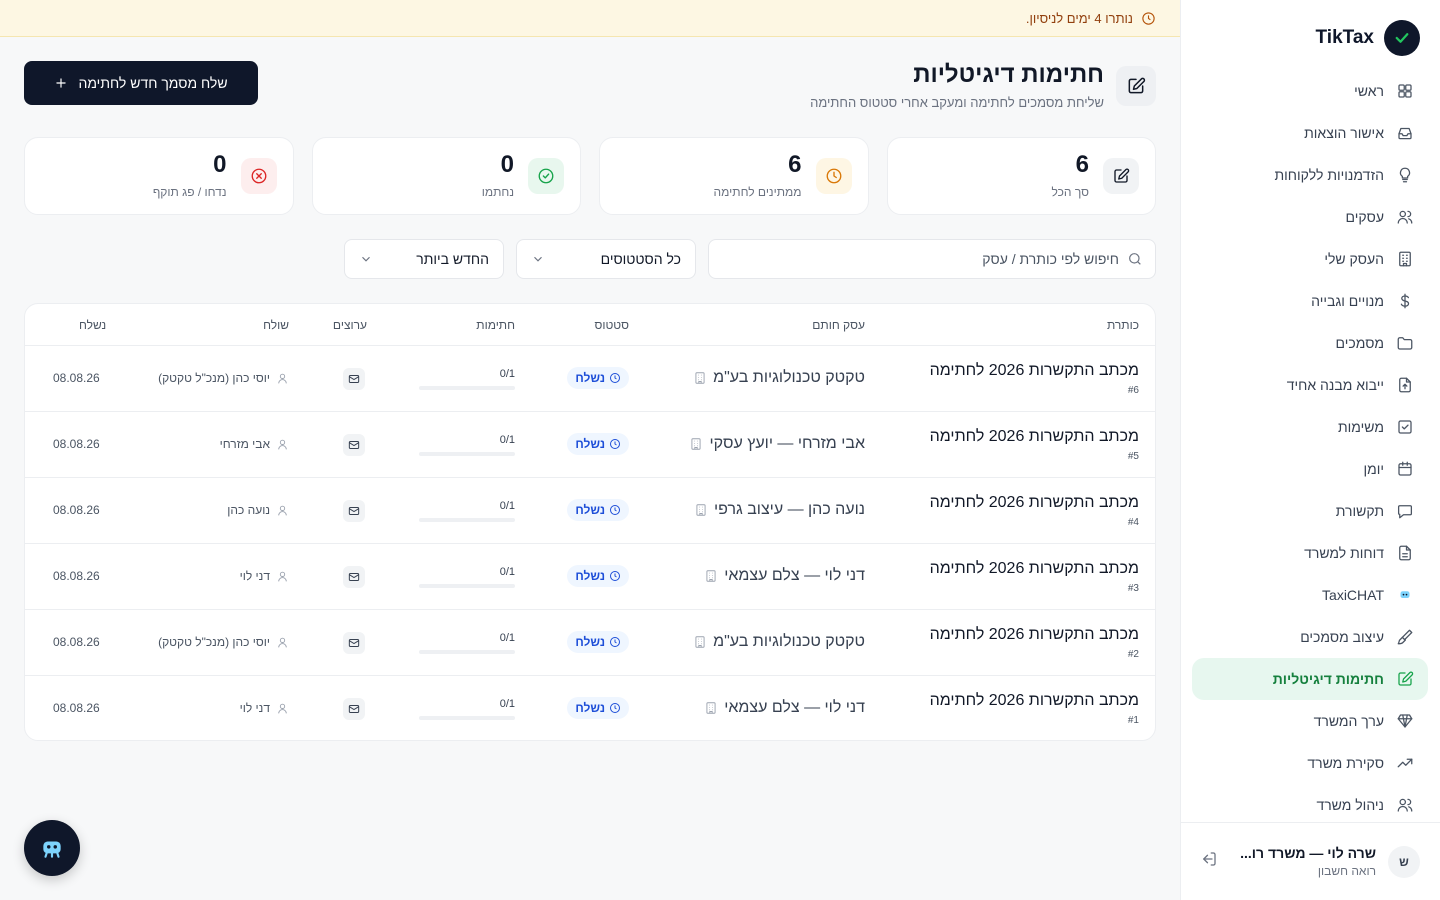 This screenshot has width=1440, height=900. I want to click on stat-card: 6 ממתינים לחתימה, so click(734, 176).